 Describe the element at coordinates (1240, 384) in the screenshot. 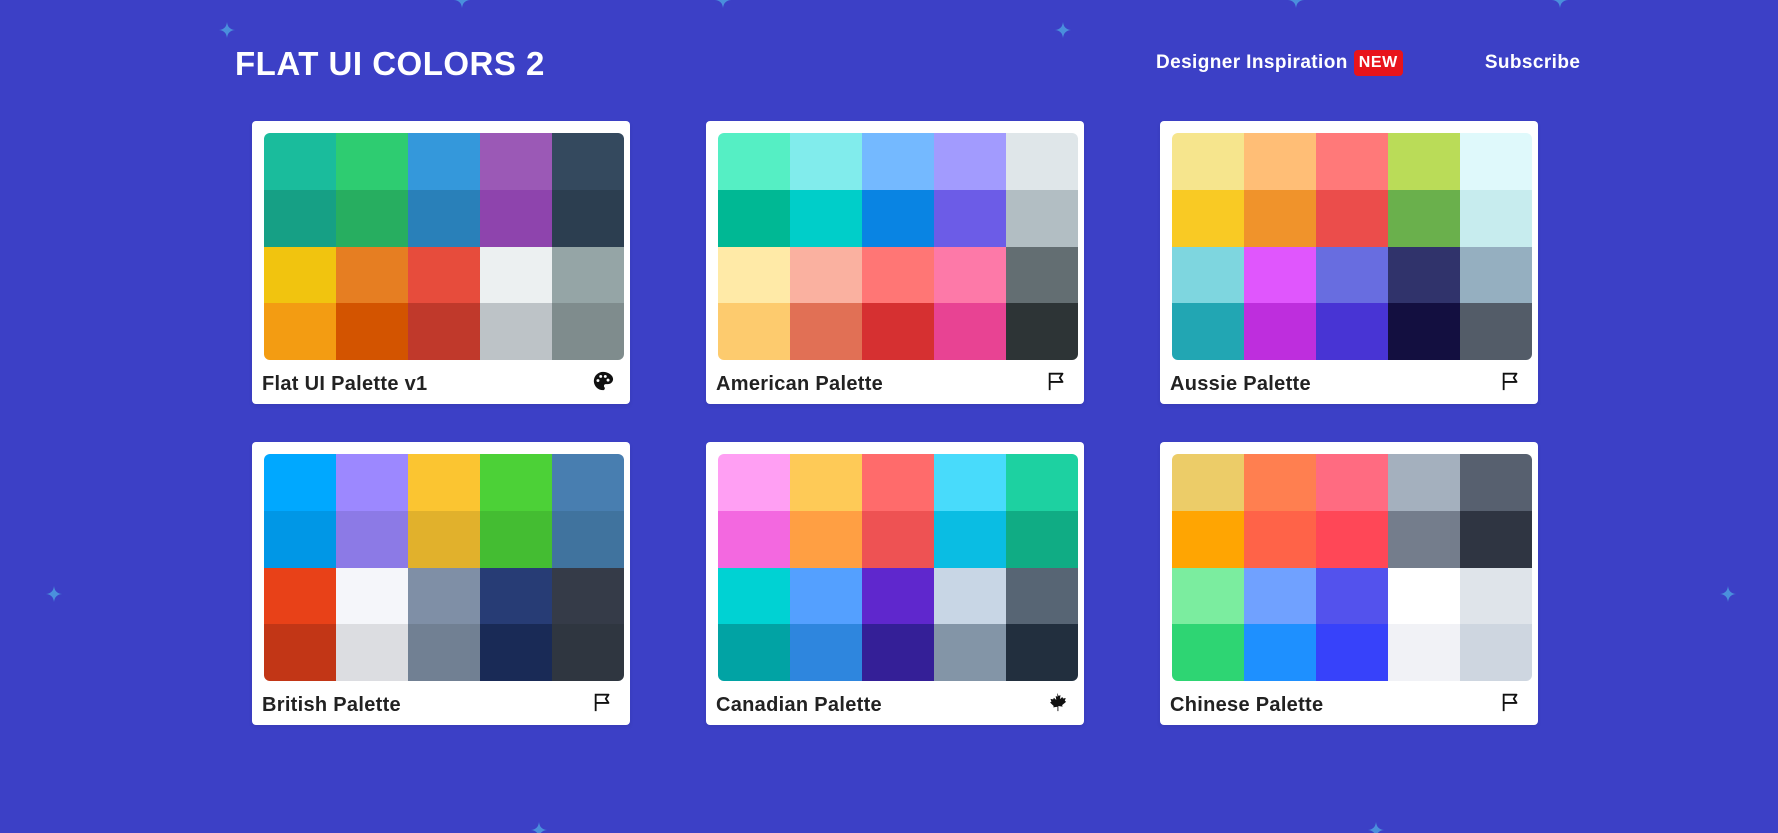

I see `palette-name: Aussie Palette` at that location.